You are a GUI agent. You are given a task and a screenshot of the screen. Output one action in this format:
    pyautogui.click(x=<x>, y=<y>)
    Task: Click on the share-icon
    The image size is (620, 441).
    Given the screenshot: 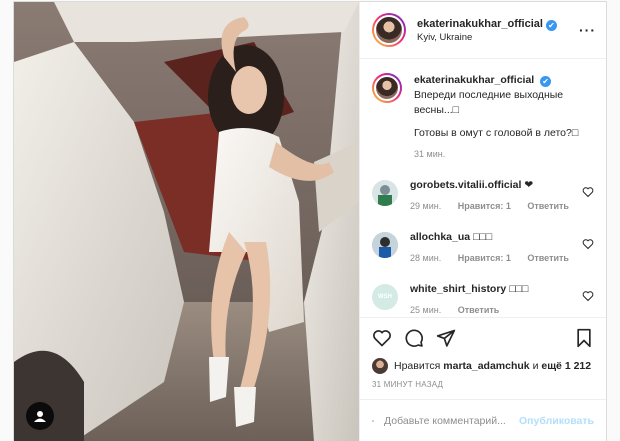 What is the action you would take?
    pyautogui.click(x=446, y=338)
    